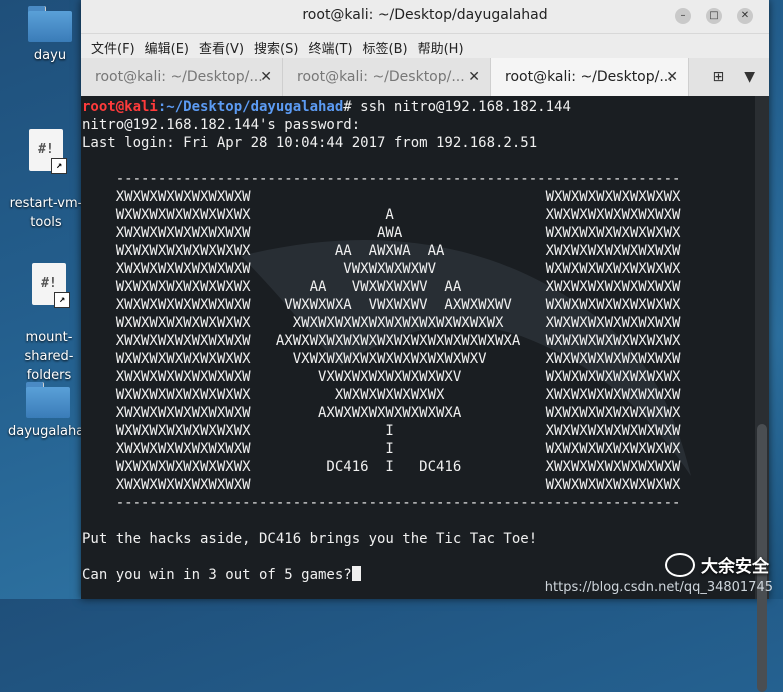 This screenshot has width=783, height=692. I want to click on prompt-path: :~/Desktop/dayugalahad, so click(250, 107).